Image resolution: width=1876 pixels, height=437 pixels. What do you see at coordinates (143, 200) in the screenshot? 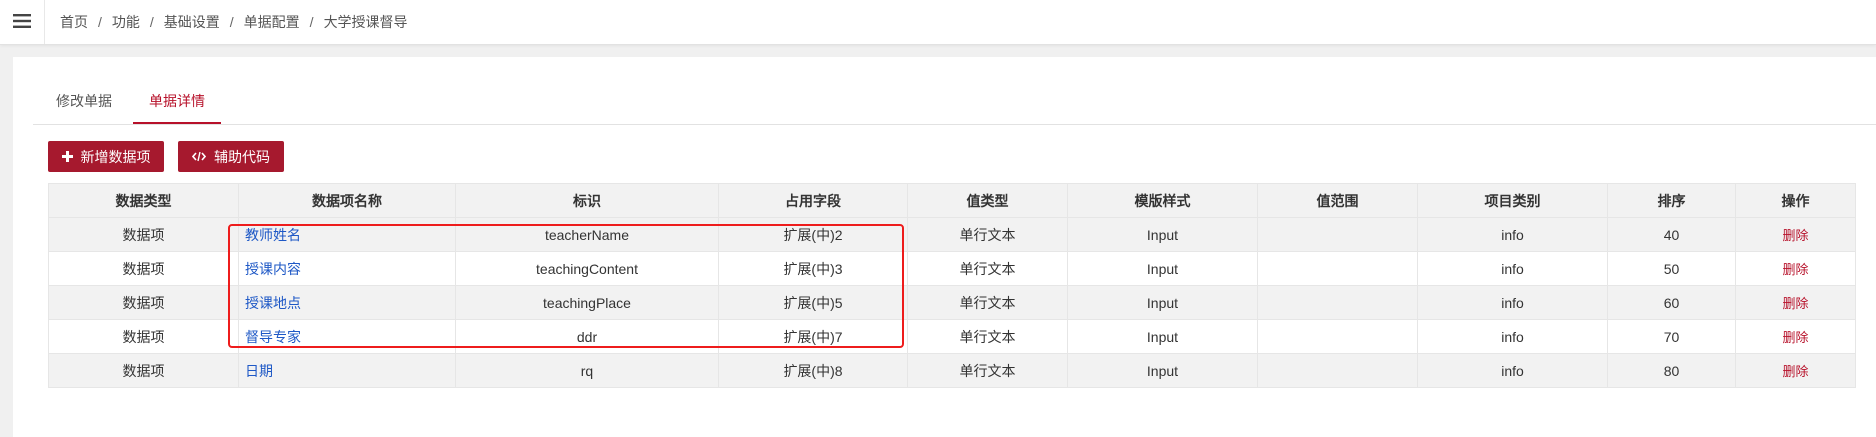
I see `column-header: 数据类型` at bounding box center [143, 200].